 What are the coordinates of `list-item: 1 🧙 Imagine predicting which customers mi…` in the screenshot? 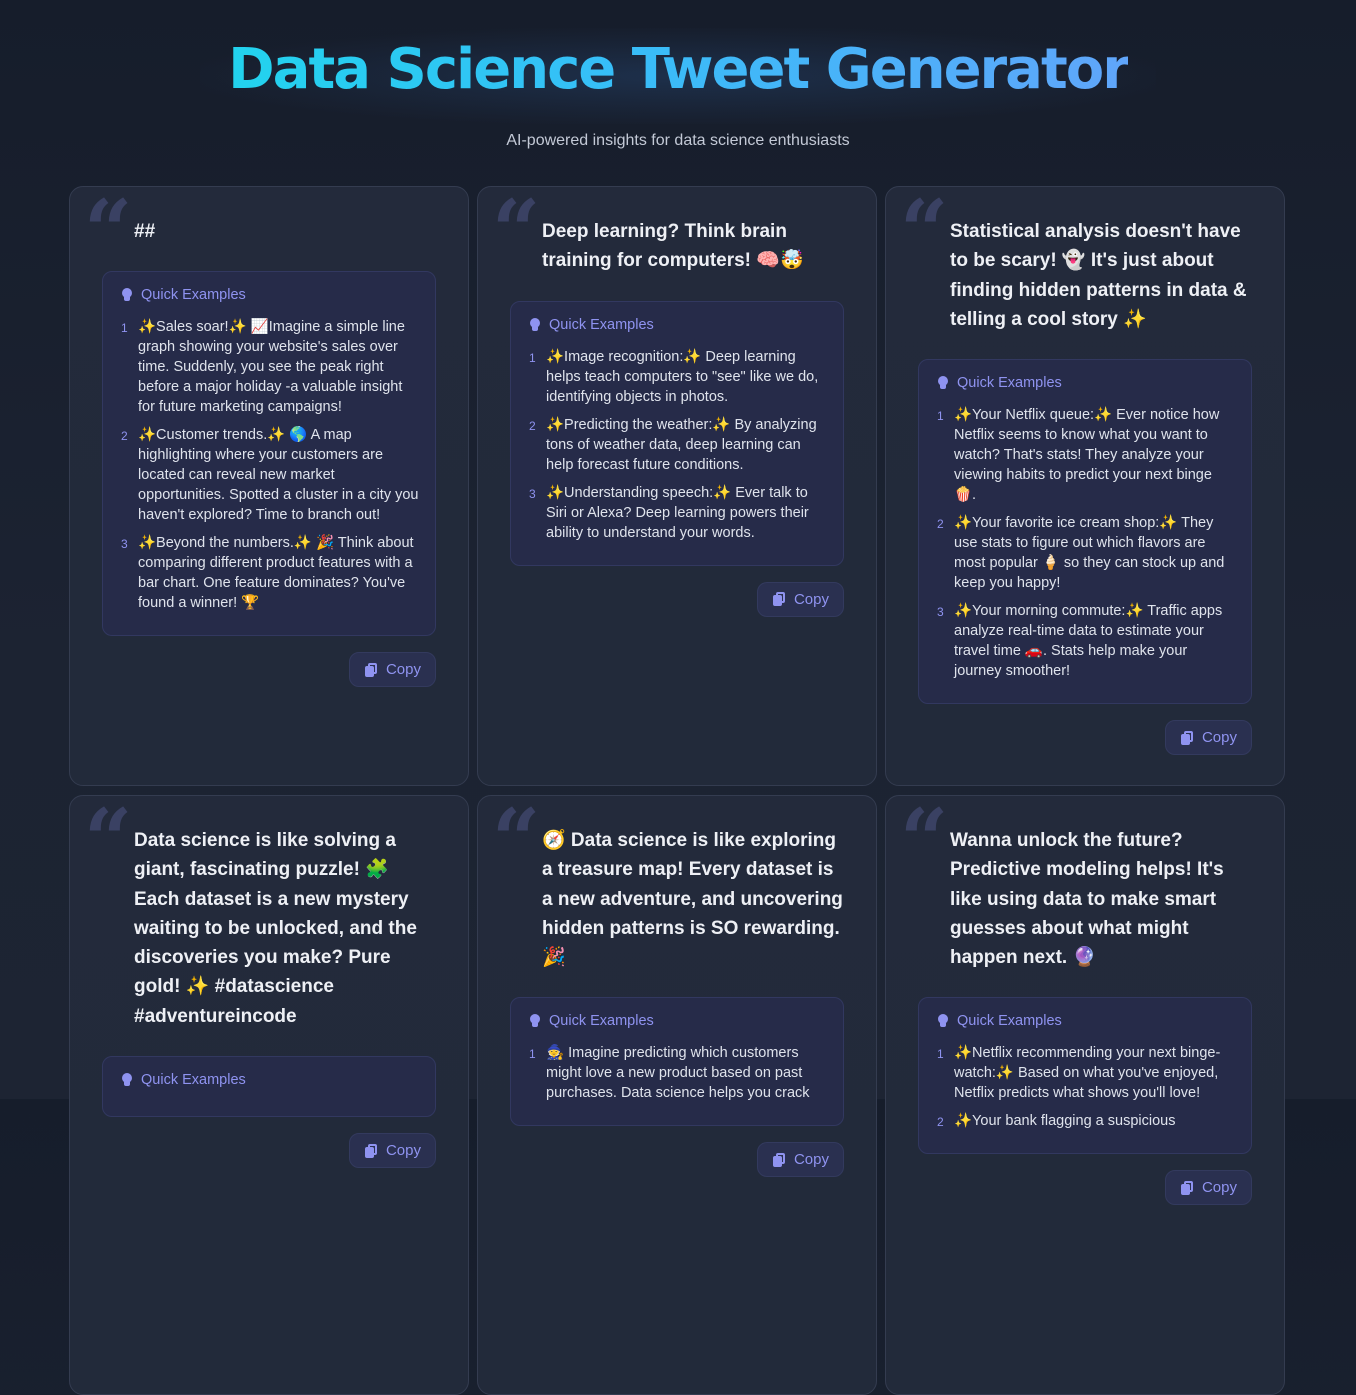 It's located at (678, 1073).